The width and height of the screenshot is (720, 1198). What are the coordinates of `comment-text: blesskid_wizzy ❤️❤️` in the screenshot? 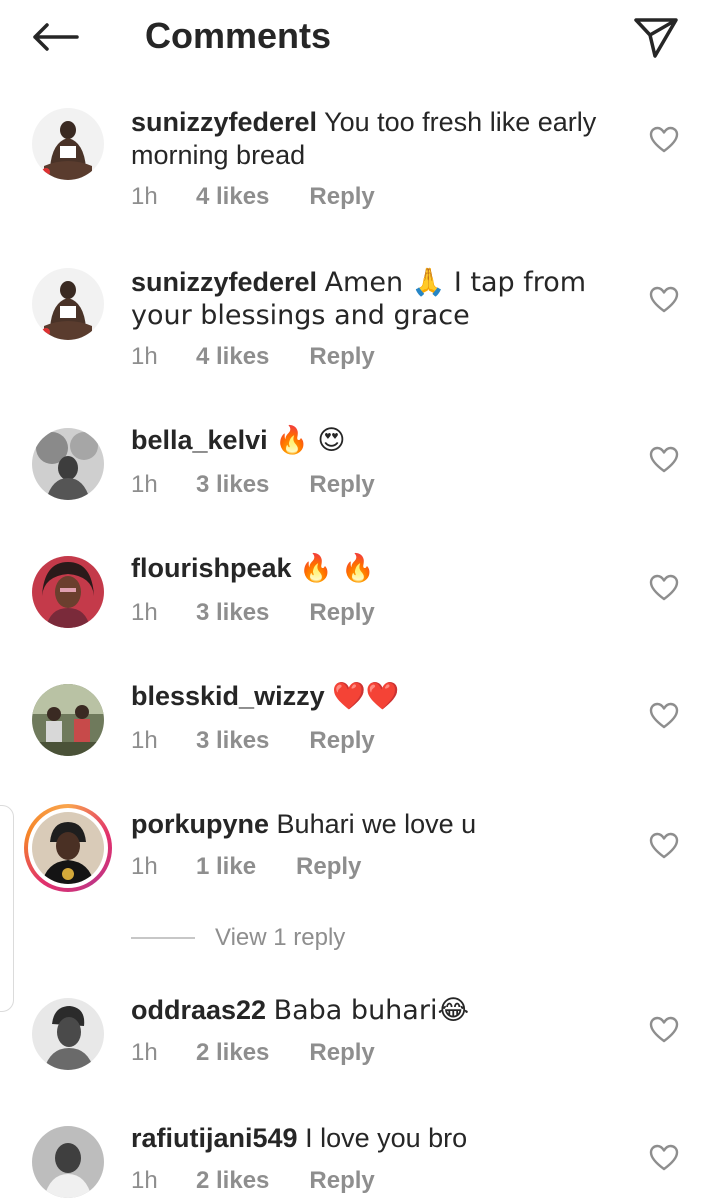 It's located at (381, 696).